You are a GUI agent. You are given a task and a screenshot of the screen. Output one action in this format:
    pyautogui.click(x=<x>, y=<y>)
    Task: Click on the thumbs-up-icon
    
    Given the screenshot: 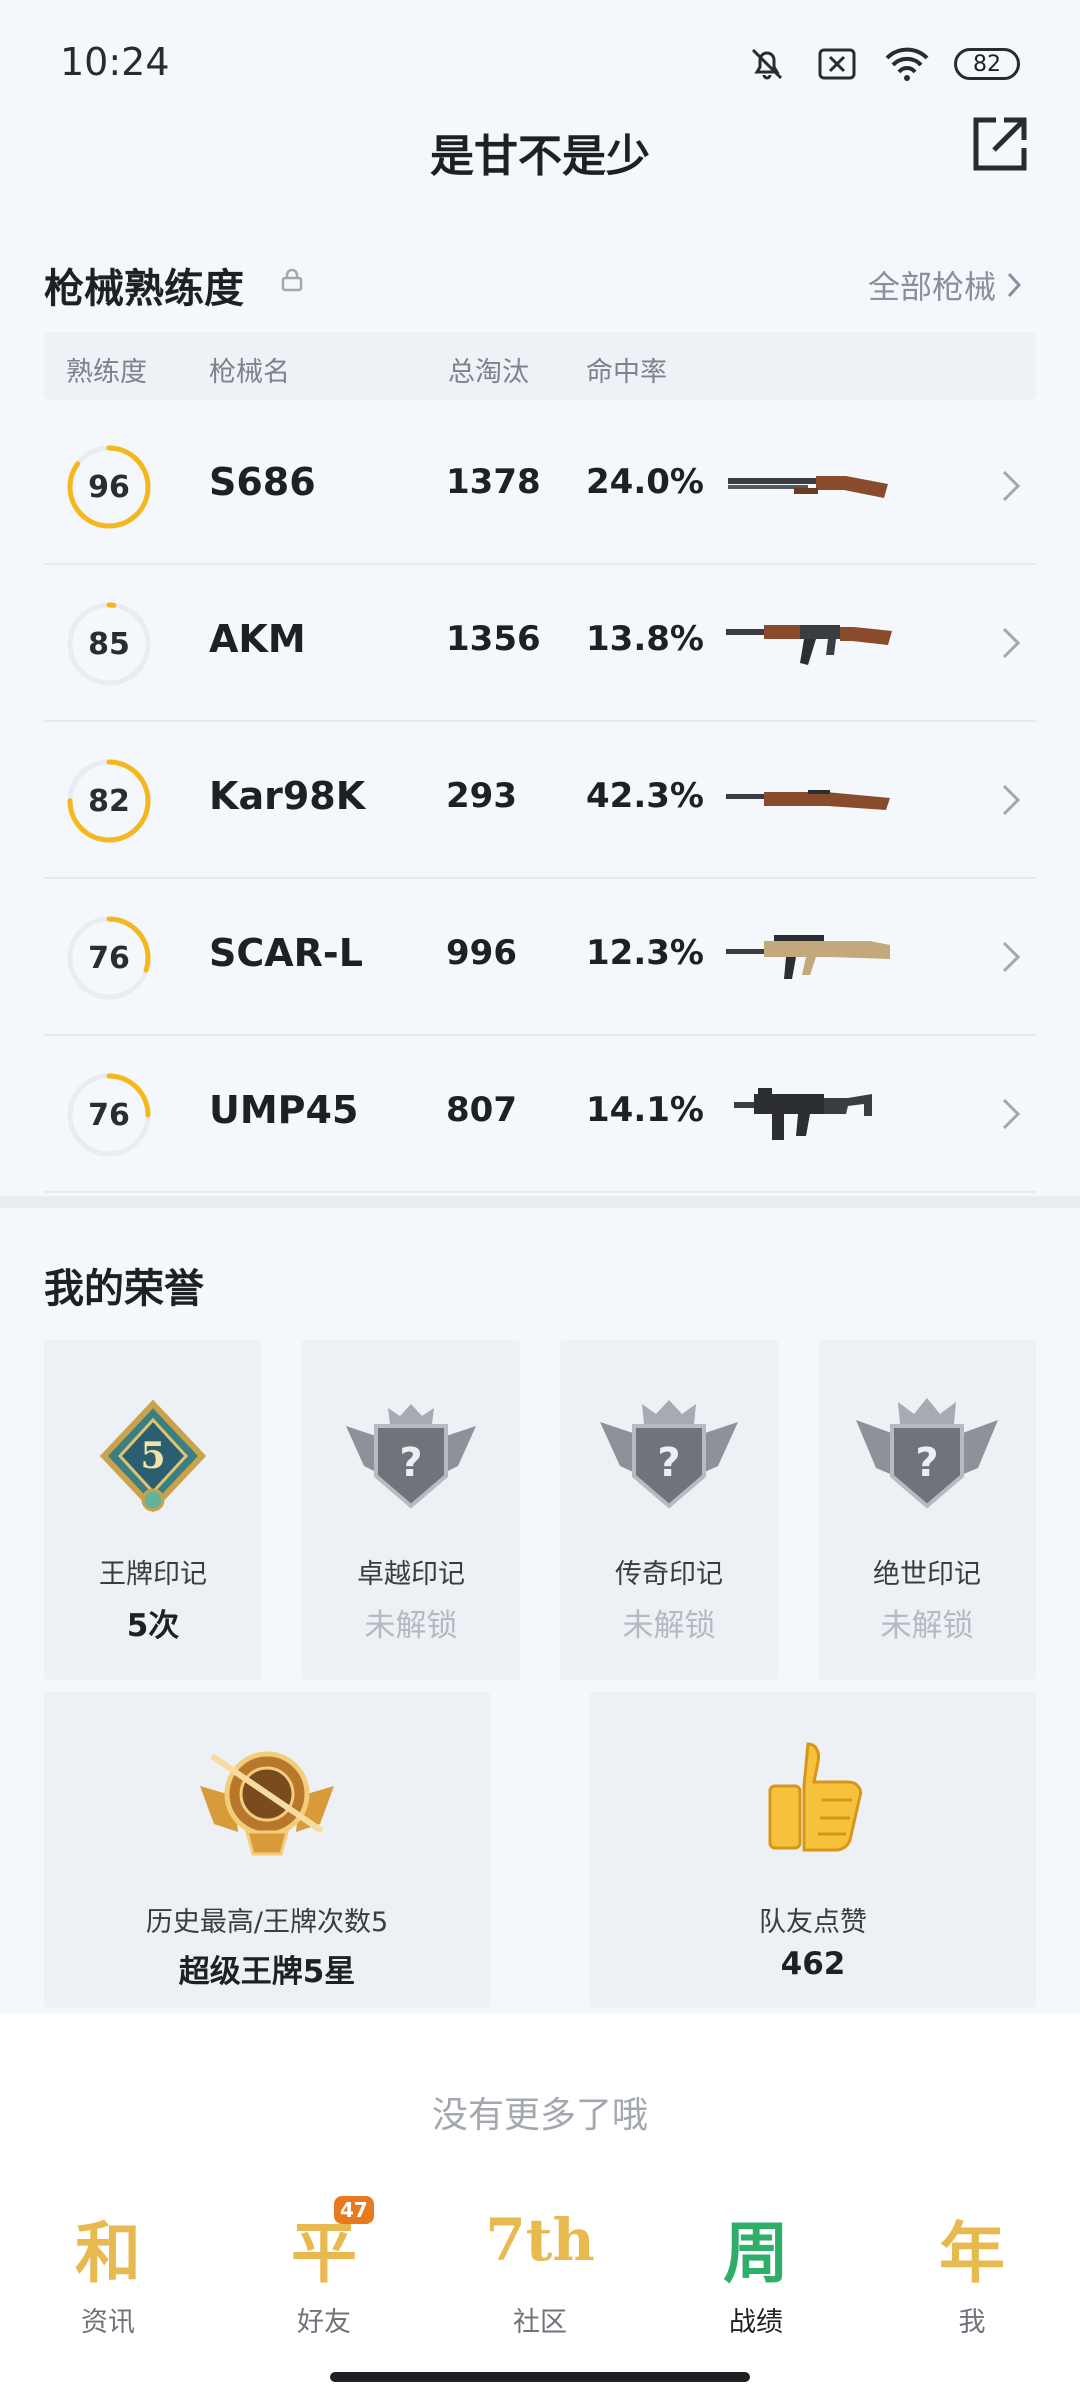 What is the action you would take?
    pyautogui.click(x=815, y=1797)
    